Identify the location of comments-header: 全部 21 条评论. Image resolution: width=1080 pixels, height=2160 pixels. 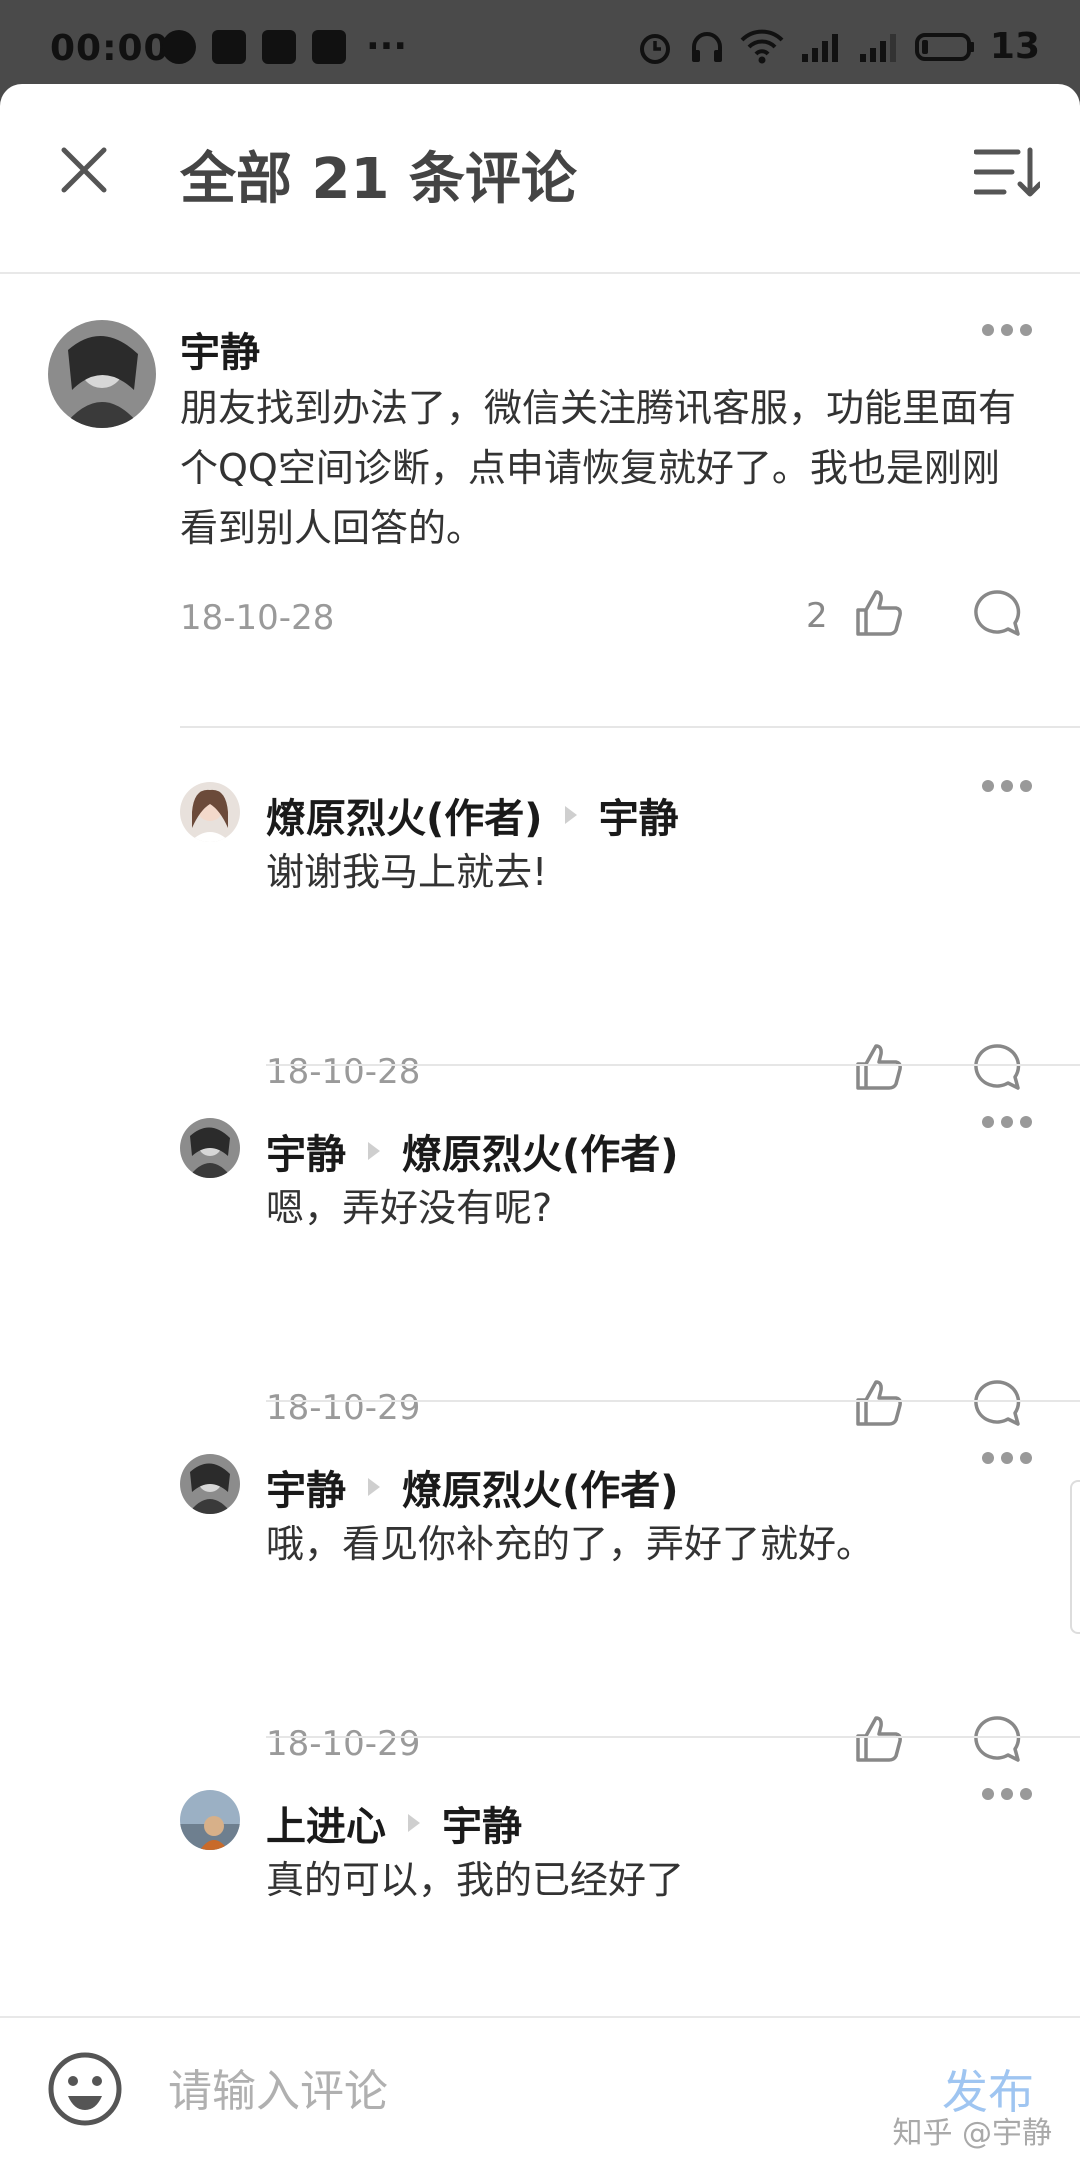
(540, 179).